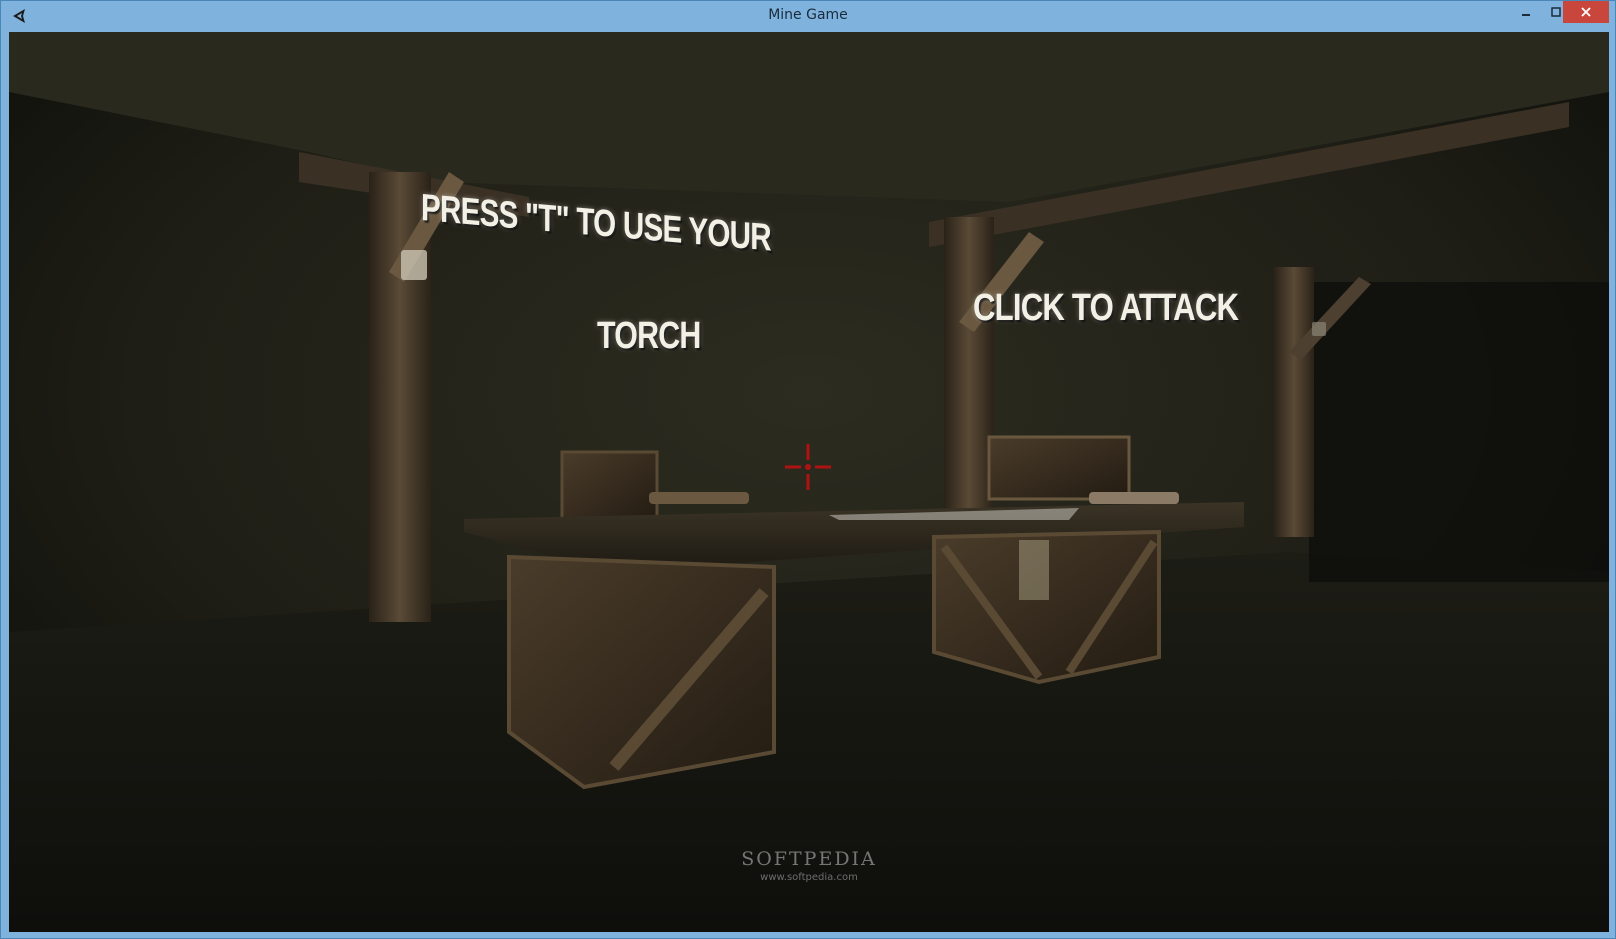  I want to click on softpedia-watermark: SOFTPEDIA www.softpedia.com, so click(809, 865).